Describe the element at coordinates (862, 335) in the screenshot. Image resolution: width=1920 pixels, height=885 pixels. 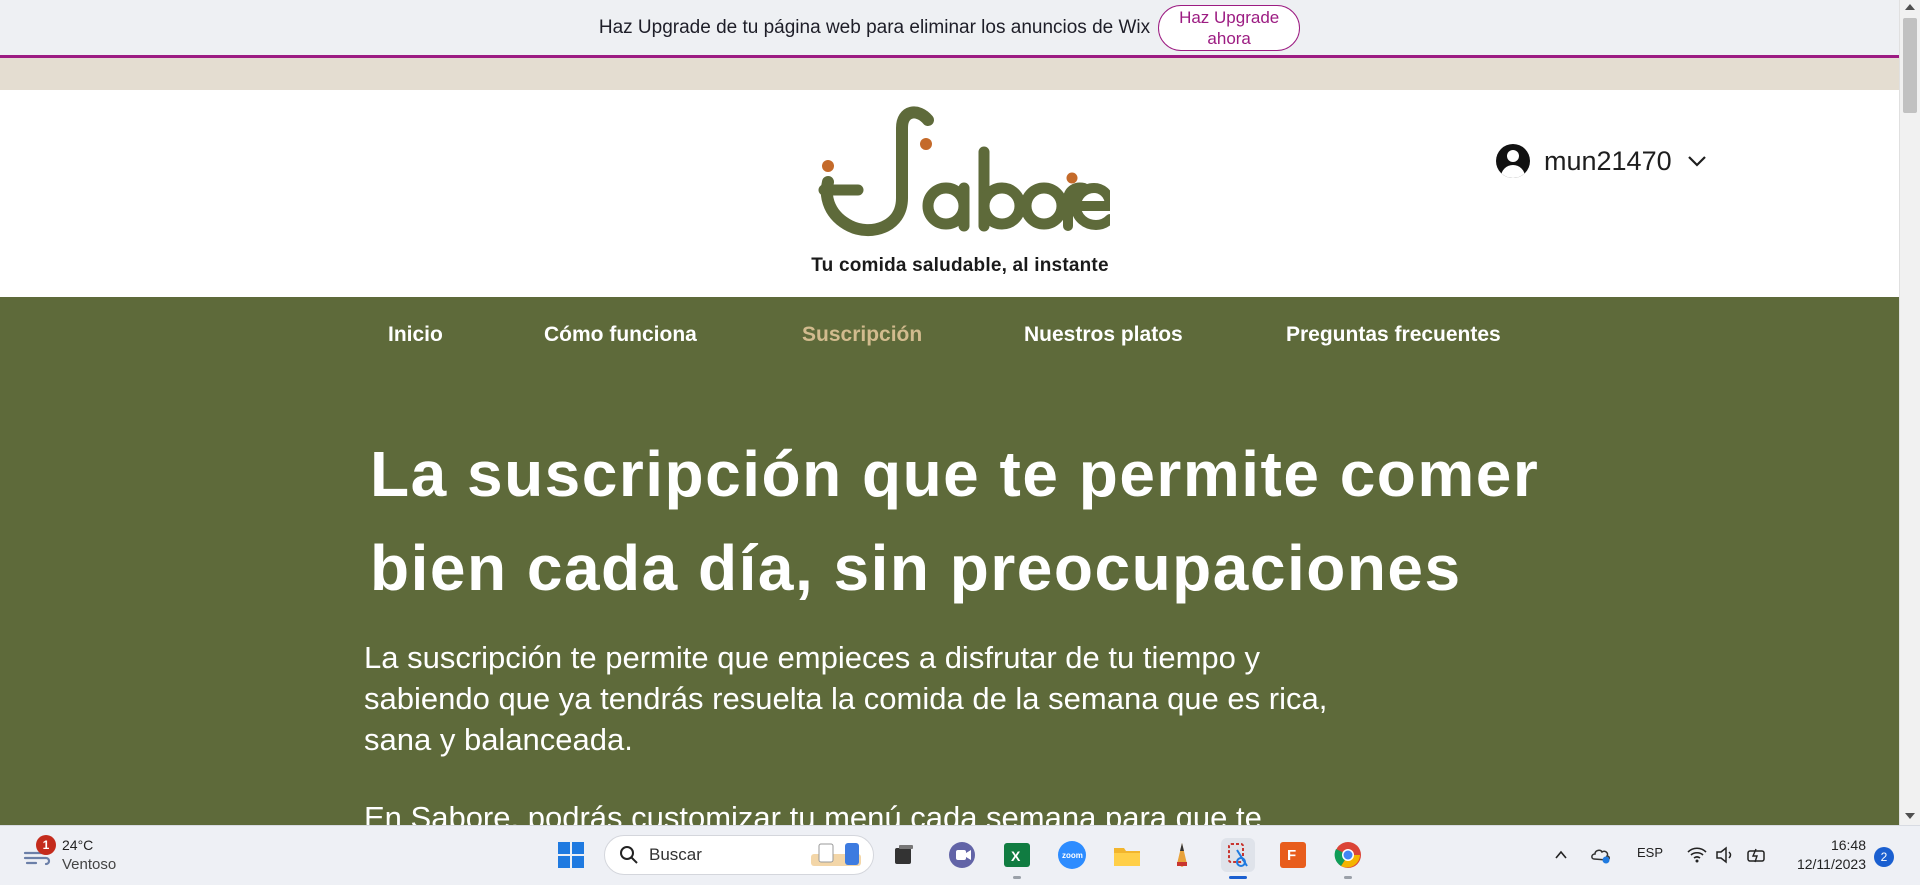
I see `nav-item-suscripcion: Suscripción` at that location.